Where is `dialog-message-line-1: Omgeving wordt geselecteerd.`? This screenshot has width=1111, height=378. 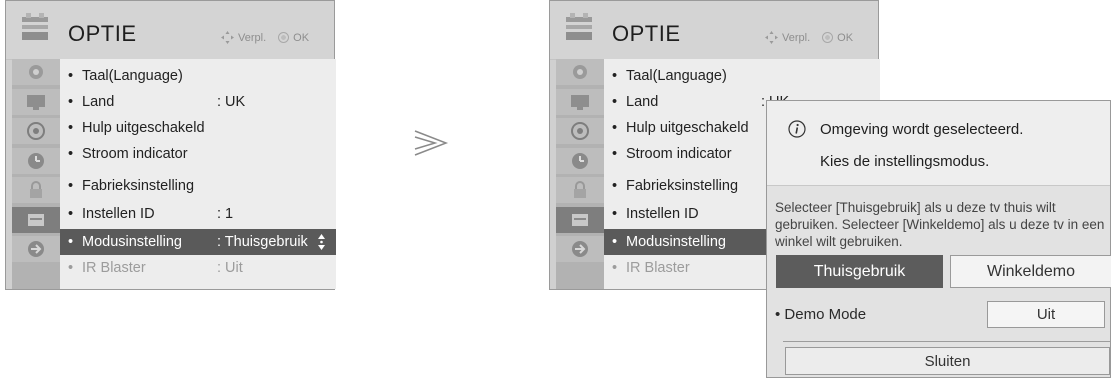
dialog-message-line-1: Omgeving wordt geselecteerd. is located at coordinates (922, 129).